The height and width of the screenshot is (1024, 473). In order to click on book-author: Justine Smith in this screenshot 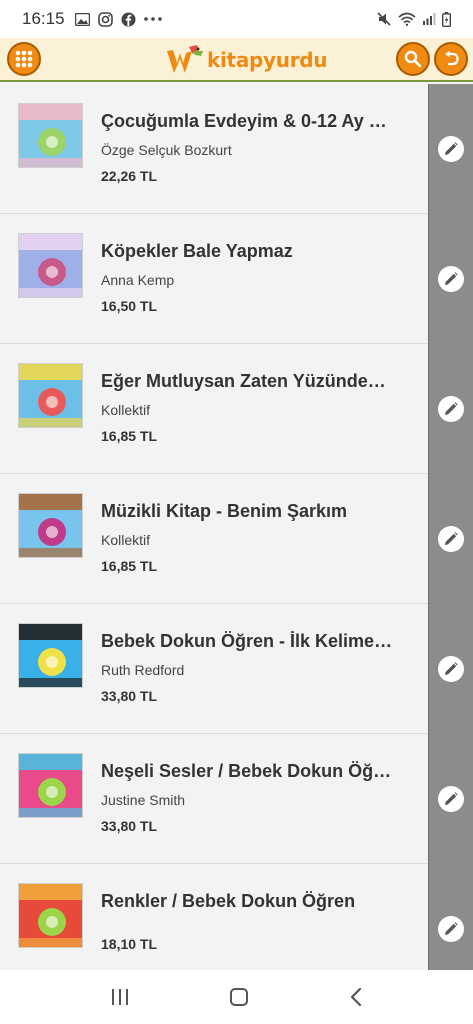, I will do `click(143, 800)`.